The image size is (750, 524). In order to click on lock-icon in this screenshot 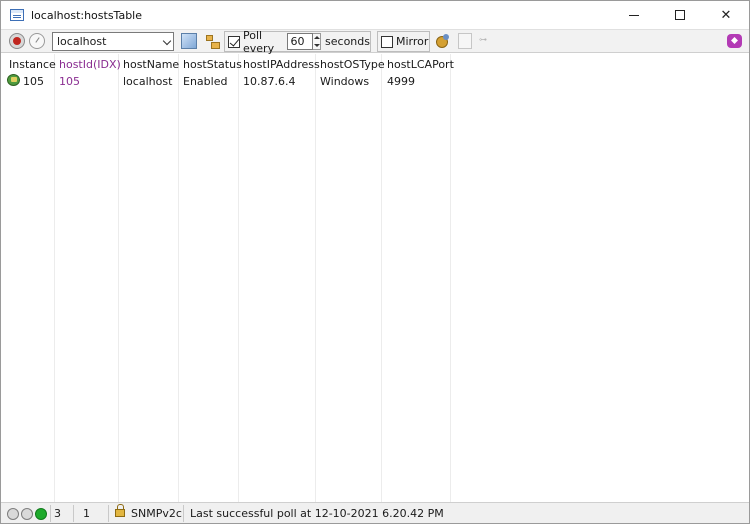, I will do `click(120, 510)`.